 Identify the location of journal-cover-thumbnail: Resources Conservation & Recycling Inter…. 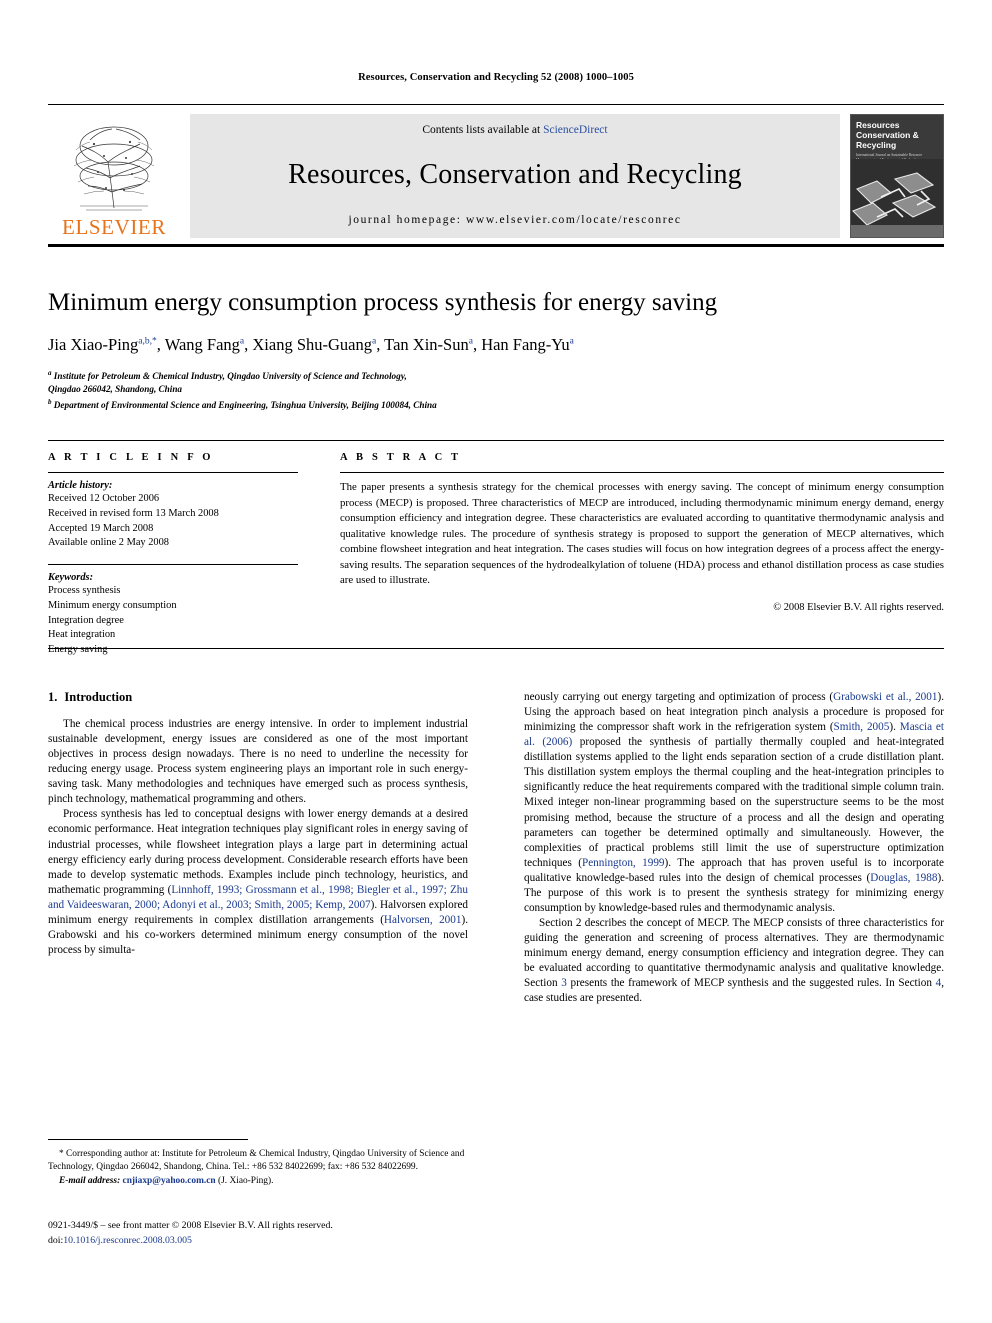
(897, 176).